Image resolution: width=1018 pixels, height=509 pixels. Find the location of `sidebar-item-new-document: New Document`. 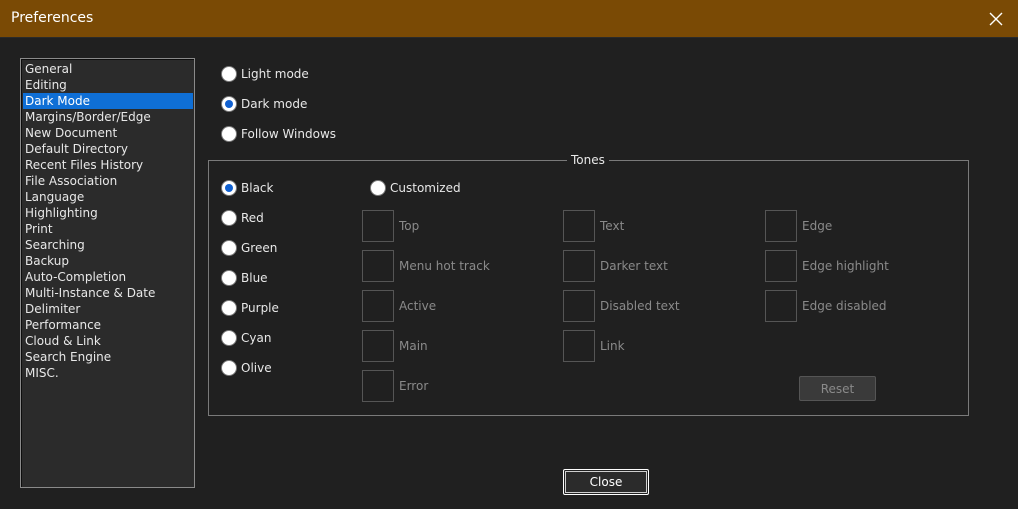

sidebar-item-new-document: New Document is located at coordinates (108, 133).